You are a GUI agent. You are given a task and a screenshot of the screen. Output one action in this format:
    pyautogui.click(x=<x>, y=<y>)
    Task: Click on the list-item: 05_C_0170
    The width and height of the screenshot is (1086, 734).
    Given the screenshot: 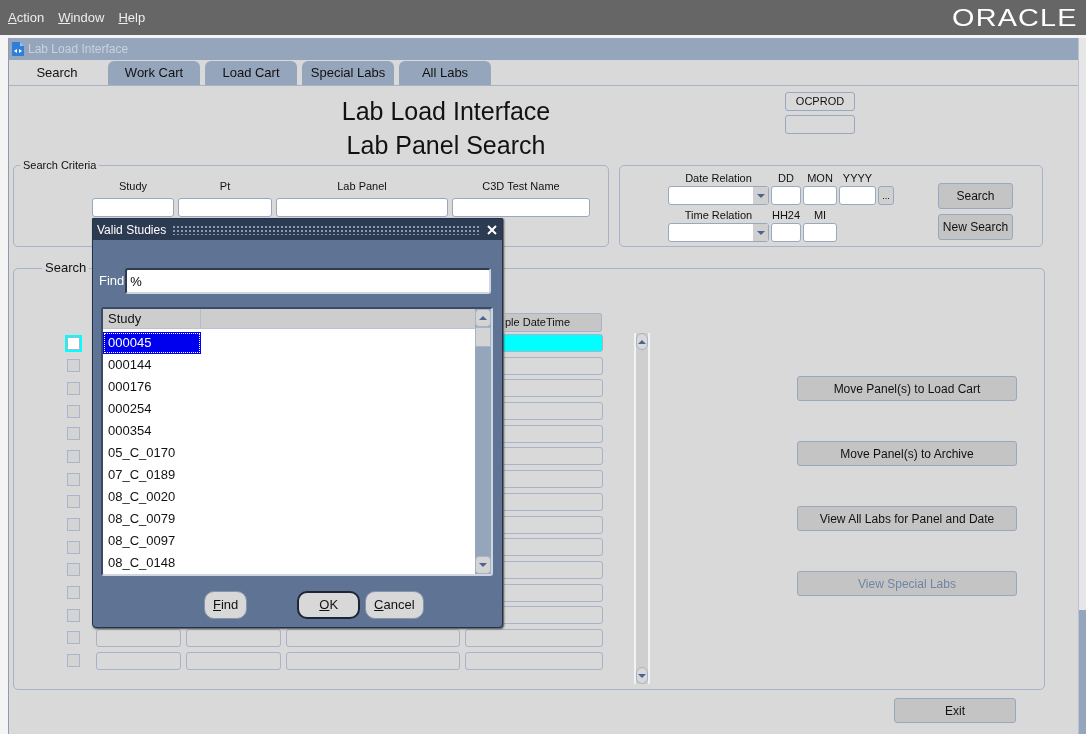 What is the action you would take?
    pyautogui.click(x=152, y=453)
    